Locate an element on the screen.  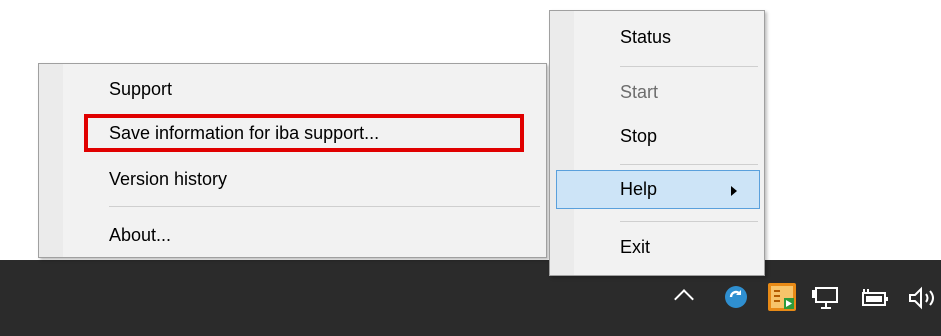
menu-item-start: Start is located at coordinates (639, 92).